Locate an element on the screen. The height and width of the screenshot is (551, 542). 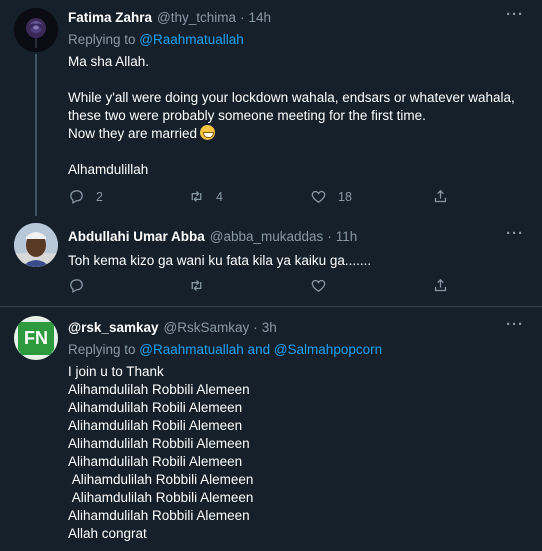
like-button: 18 is located at coordinates (331, 196).